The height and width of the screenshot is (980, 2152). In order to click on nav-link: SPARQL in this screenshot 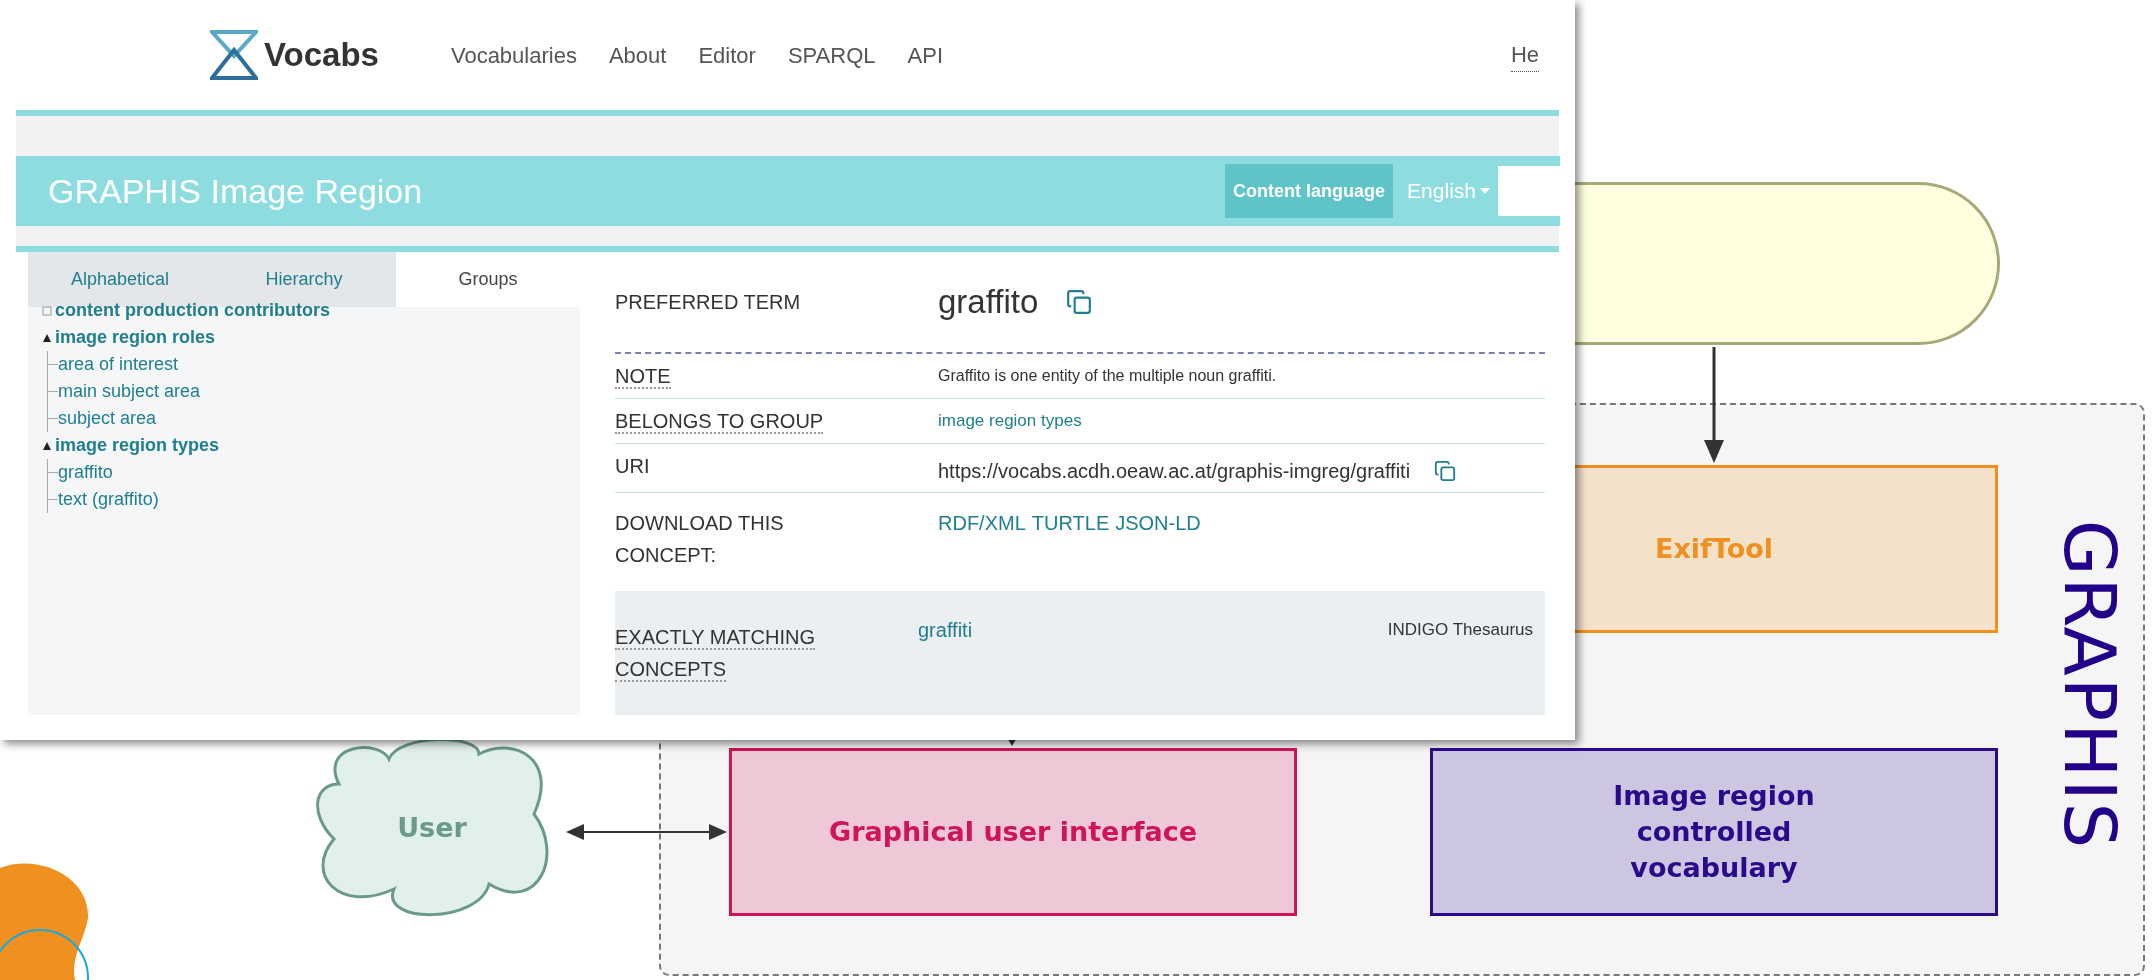, I will do `click(831, 55)`.